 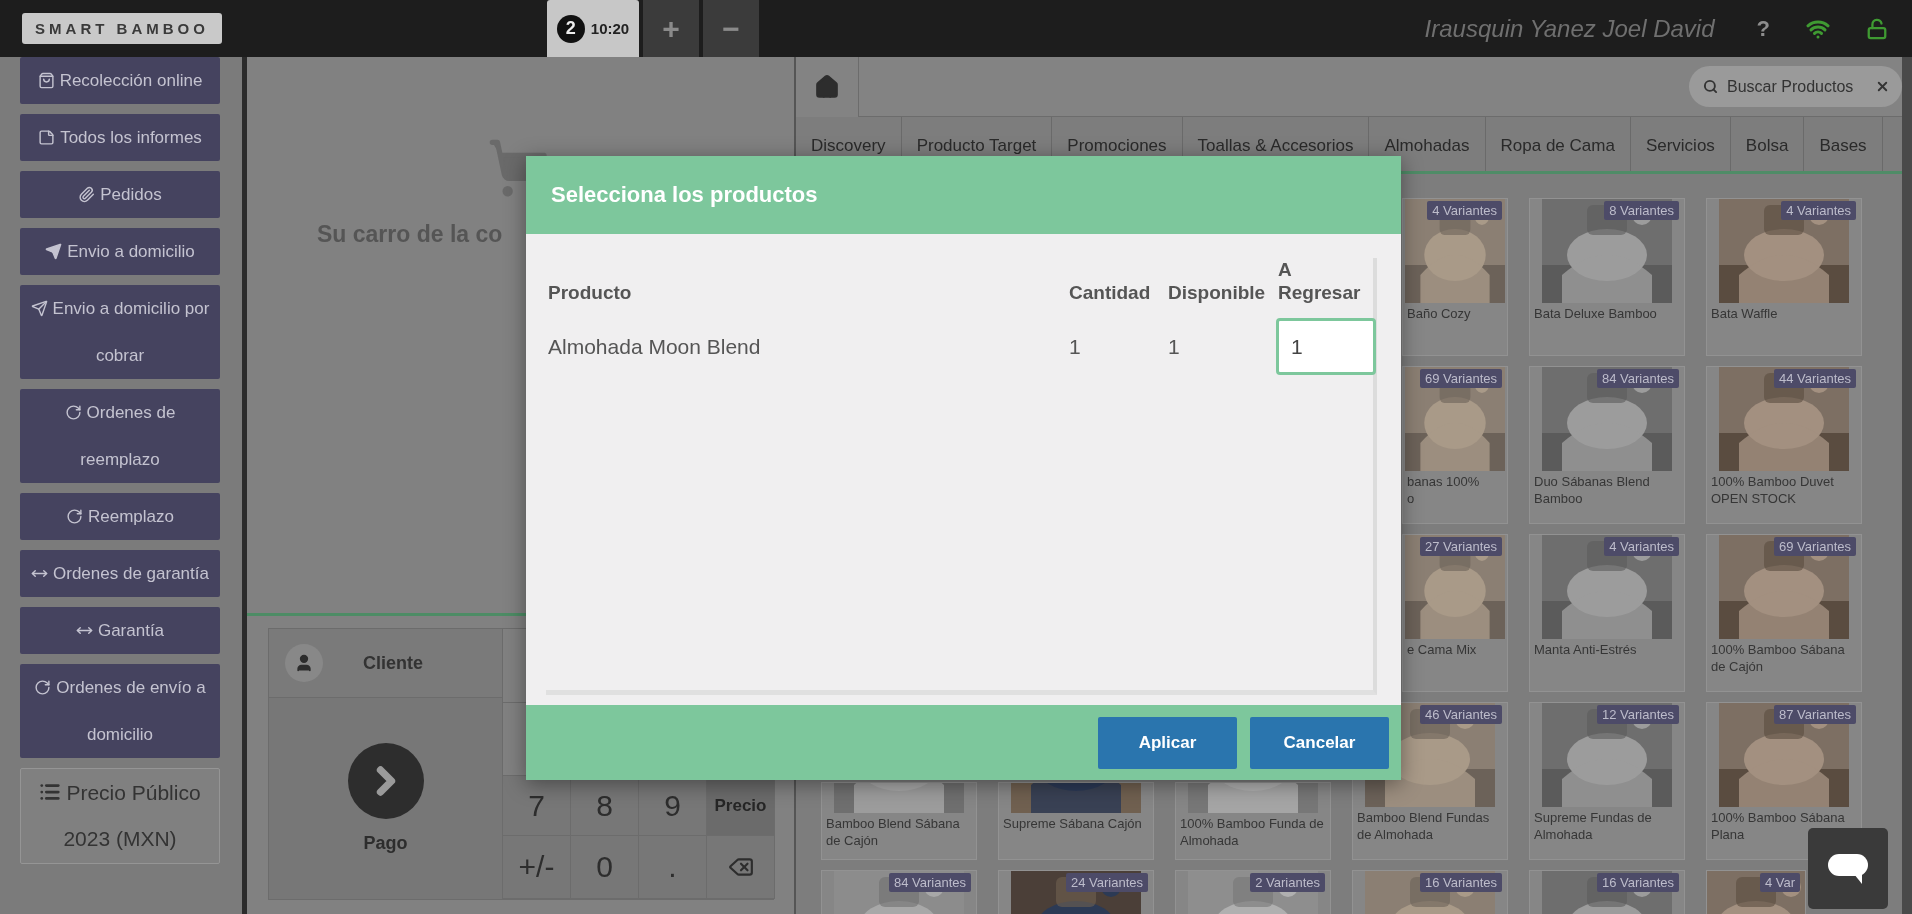 I want to click on product-card: 24 Variantes, so click(x=1076, y=892).